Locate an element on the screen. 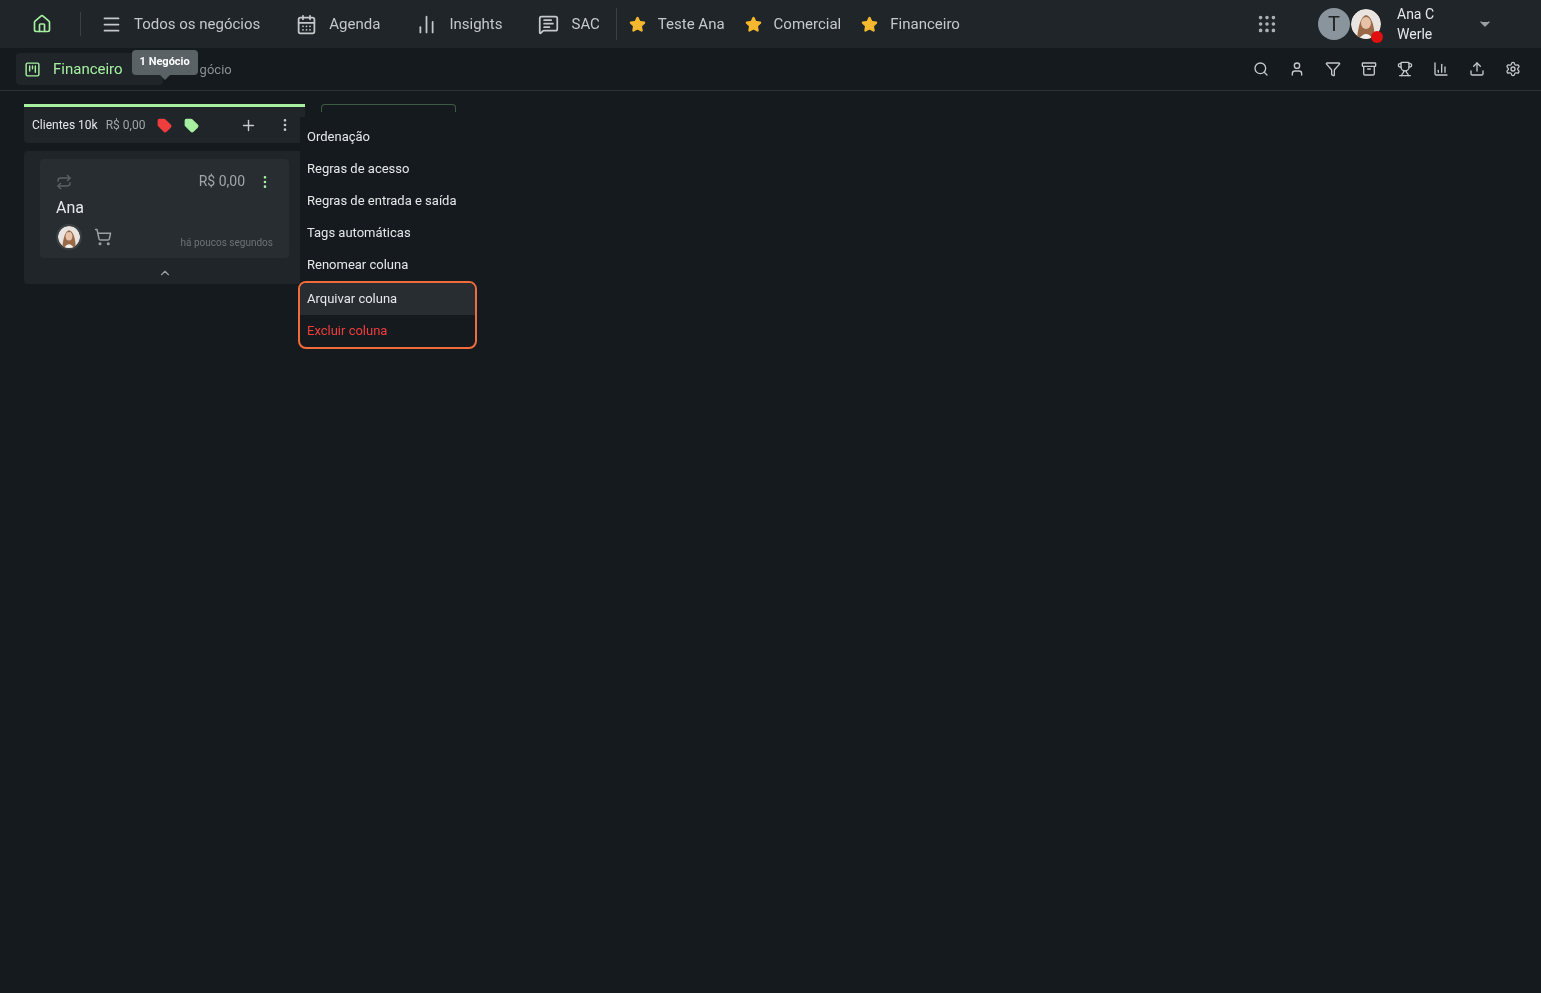 Image resolution: width=1541 pixels, height=993 pixels. trophy-button is located at coordinates (1405, 69).